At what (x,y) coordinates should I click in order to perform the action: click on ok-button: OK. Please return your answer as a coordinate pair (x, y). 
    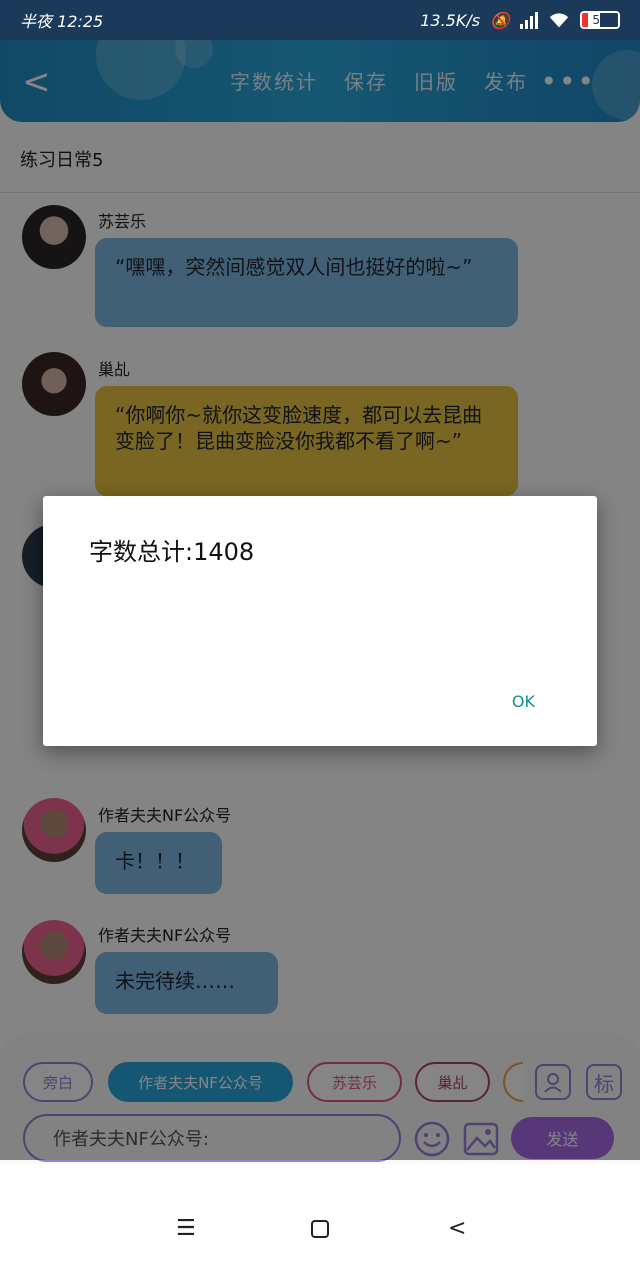
    Looking at the image, I should click on (523, 701).